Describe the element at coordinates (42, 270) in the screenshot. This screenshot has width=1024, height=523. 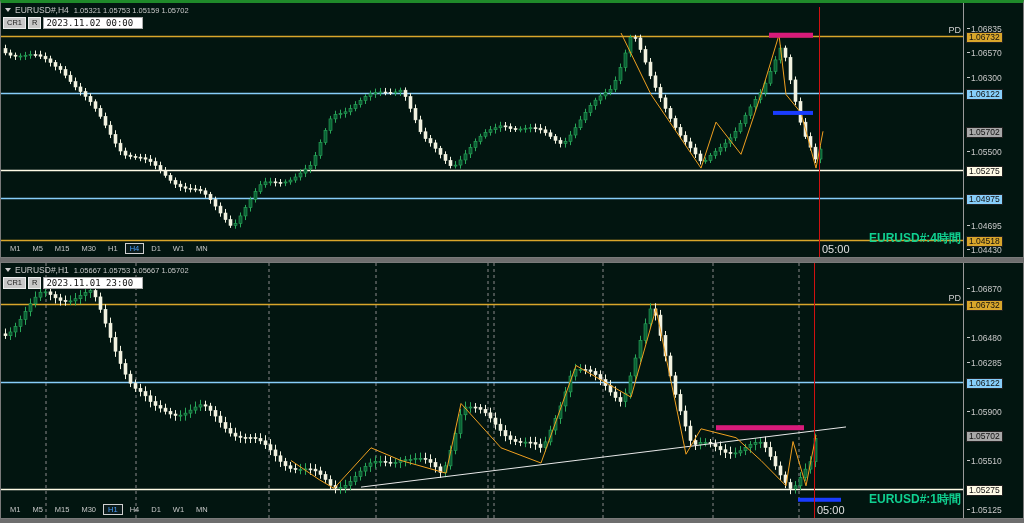
I see `symbol-label: EURUSD#,H1` at that location.